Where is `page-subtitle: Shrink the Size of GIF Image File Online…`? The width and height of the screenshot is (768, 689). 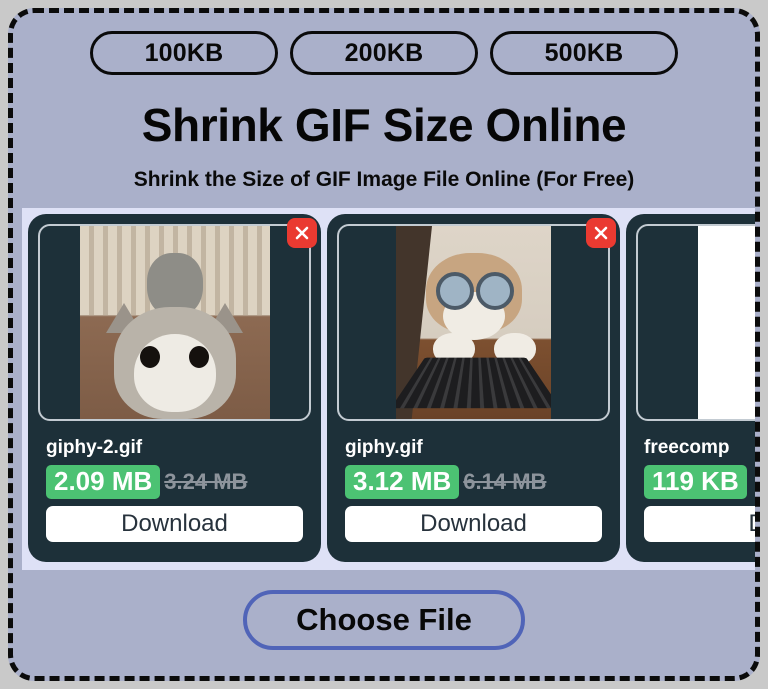
page-subtitle: Shrink the Size of GIF Image File Online… is located at coordinates (384, 179).